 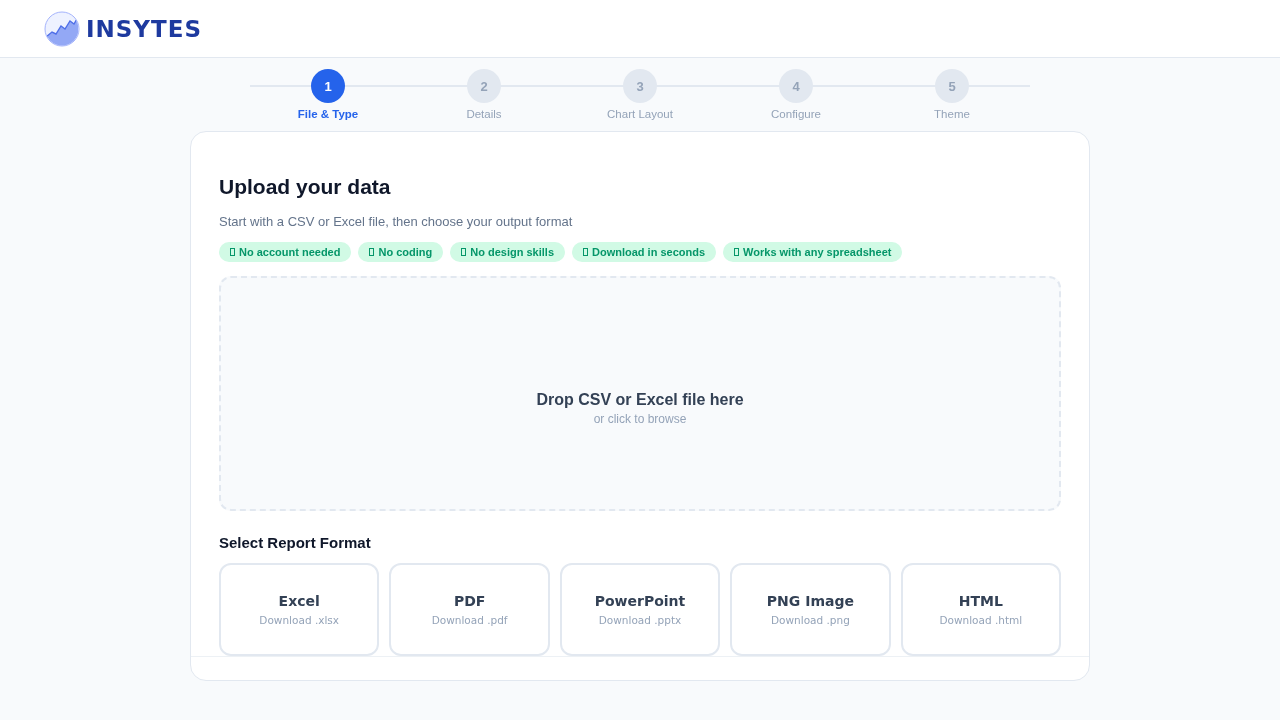 I want to click on feature-tag-text: No coding, so click(x=405, y=252).